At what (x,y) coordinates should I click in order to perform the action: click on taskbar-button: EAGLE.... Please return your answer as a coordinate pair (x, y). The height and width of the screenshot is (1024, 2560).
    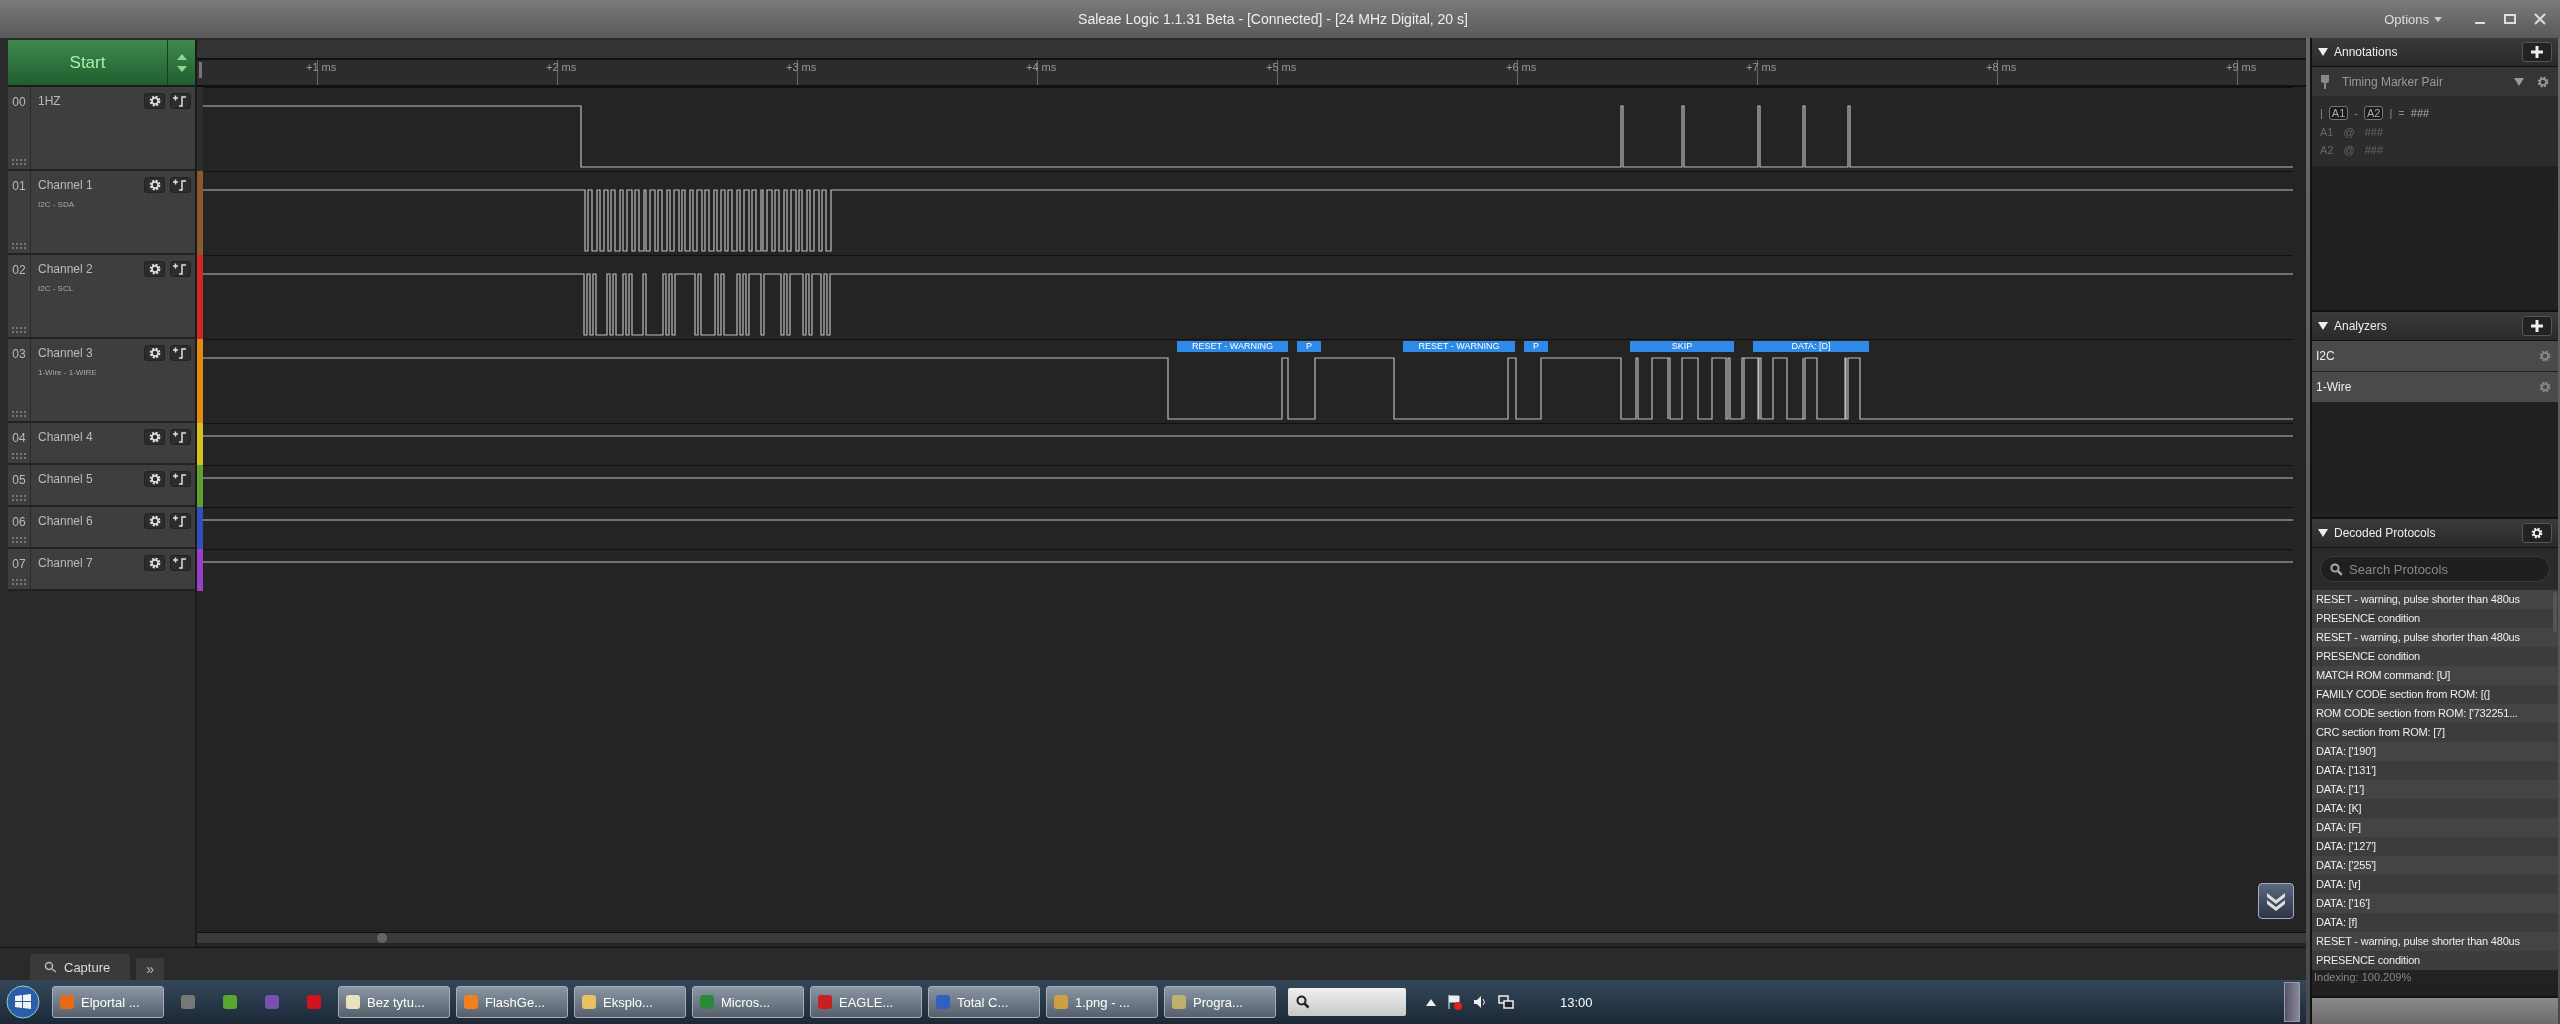
    Looking at the image, I should click on (866, 1002).